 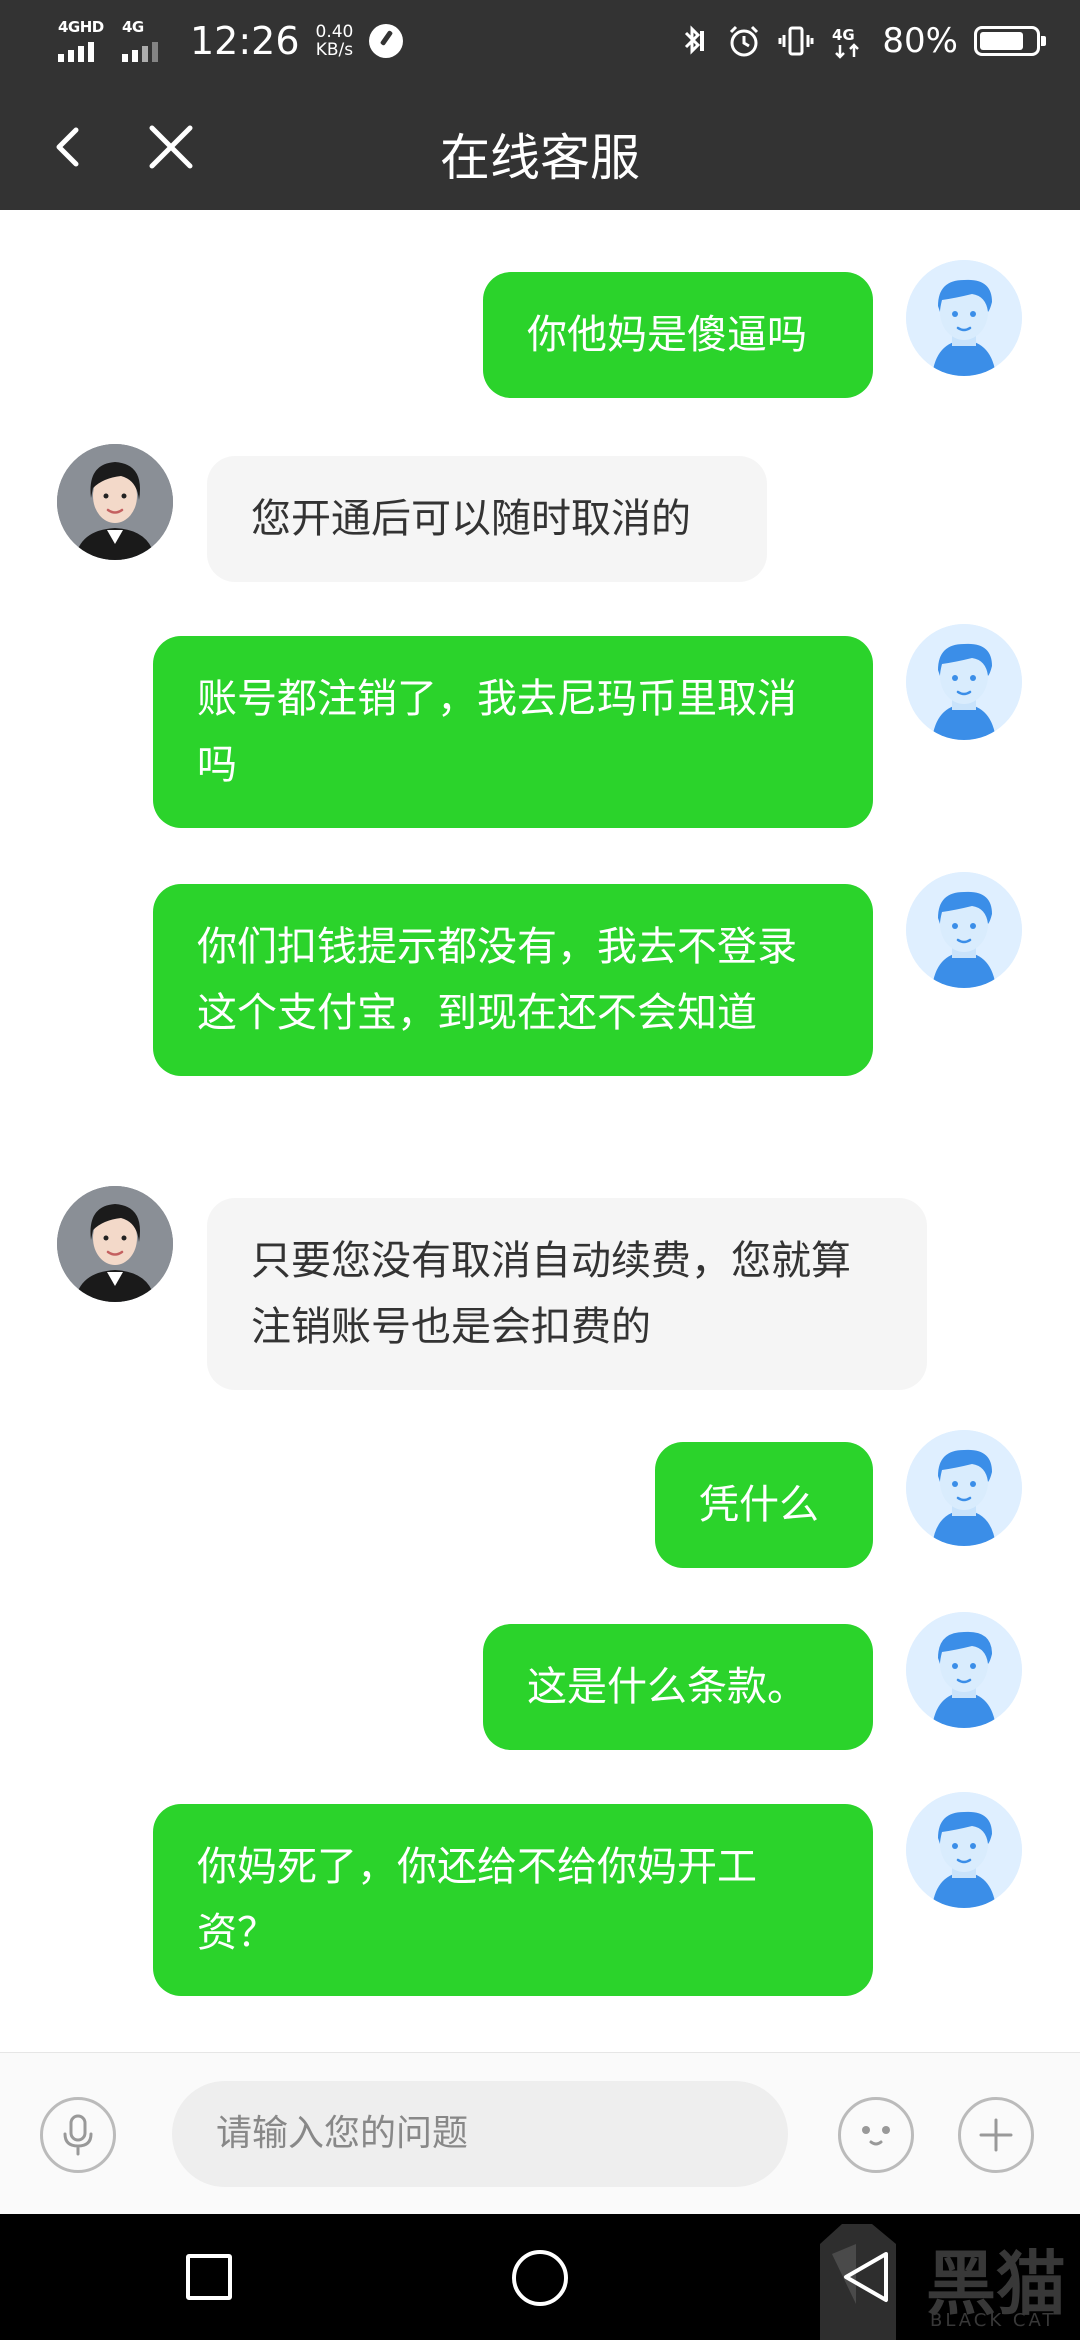 I want to click on signal-icon: 4GHD, so click(x=83, y=41).